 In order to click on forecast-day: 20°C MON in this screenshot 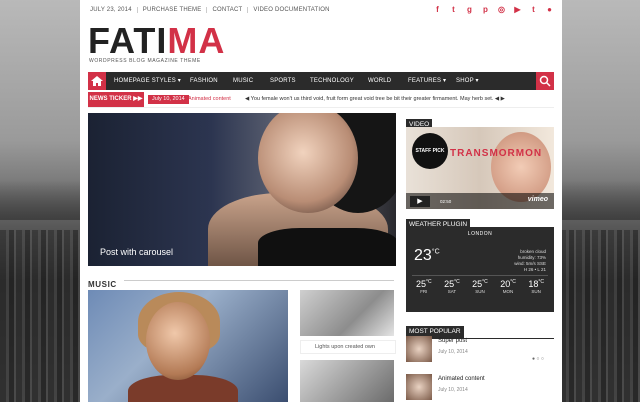, I will do `click(508, 286)`.